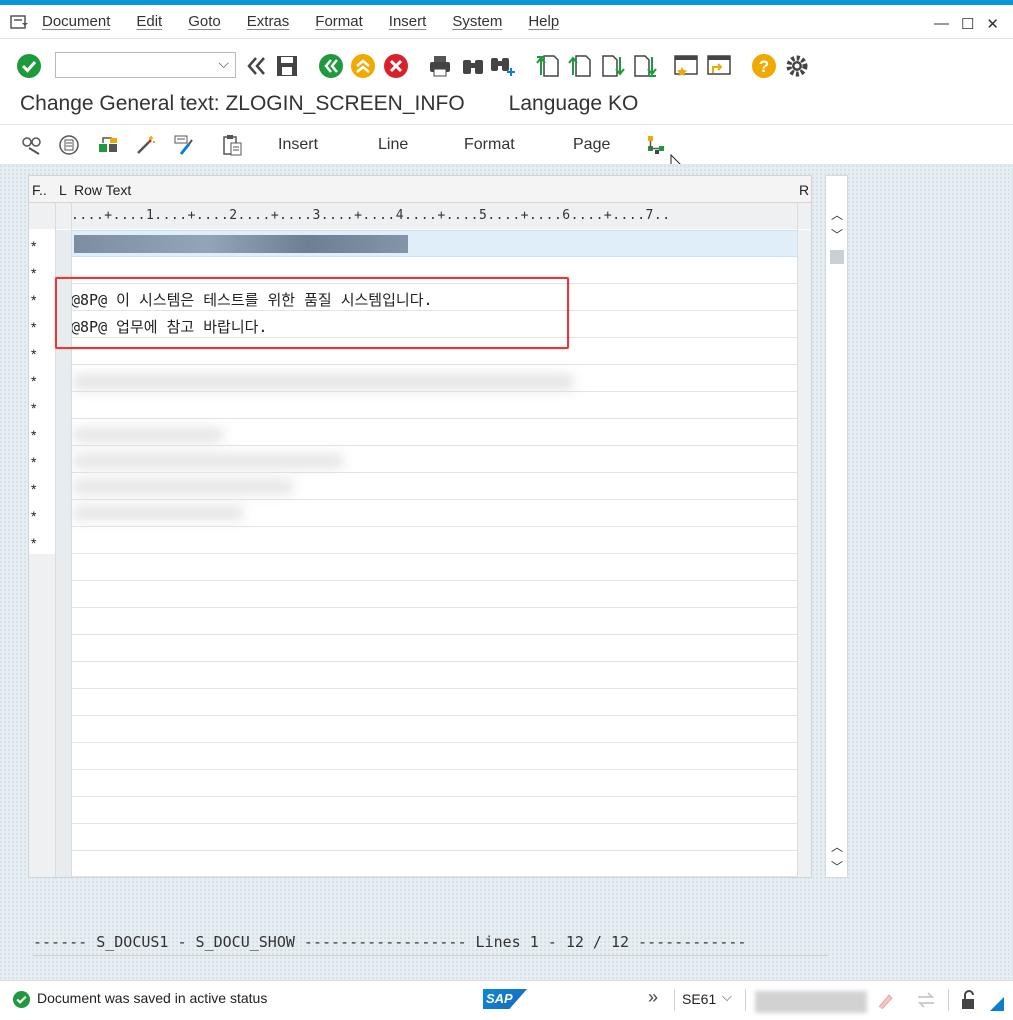 Image resolution: width=1013 pixels, height=1020 pixels. What do you see at coordinates (992, 24) in the screenshot?
I see `close-button: ✕` at bounding box center [992, 24].